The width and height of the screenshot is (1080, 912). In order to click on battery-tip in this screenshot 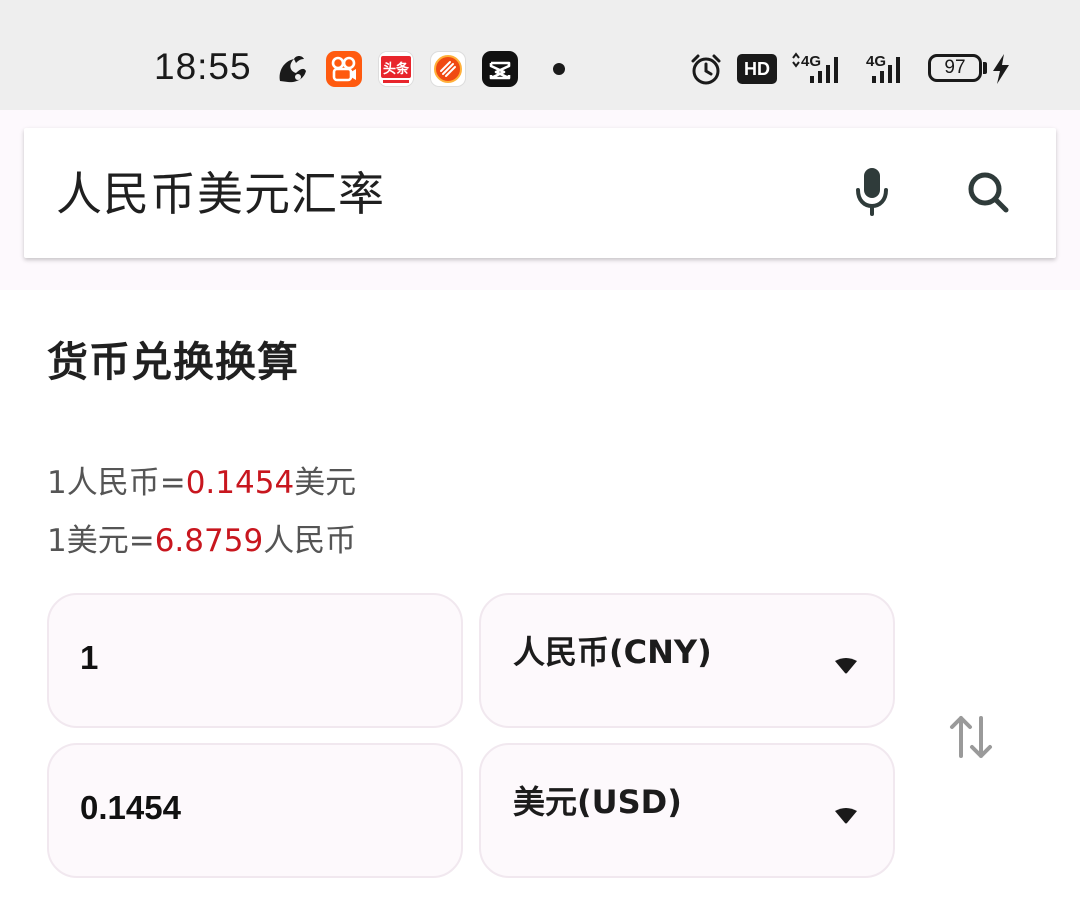, I will do `click(985, 68)`.